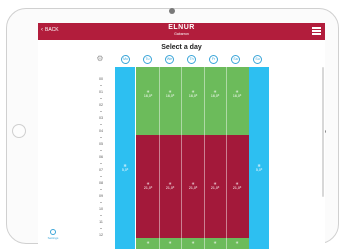 The height and width of the screenshot is (250, 345). I want to click on brand-logo: ELNUR, so click(181, 27).